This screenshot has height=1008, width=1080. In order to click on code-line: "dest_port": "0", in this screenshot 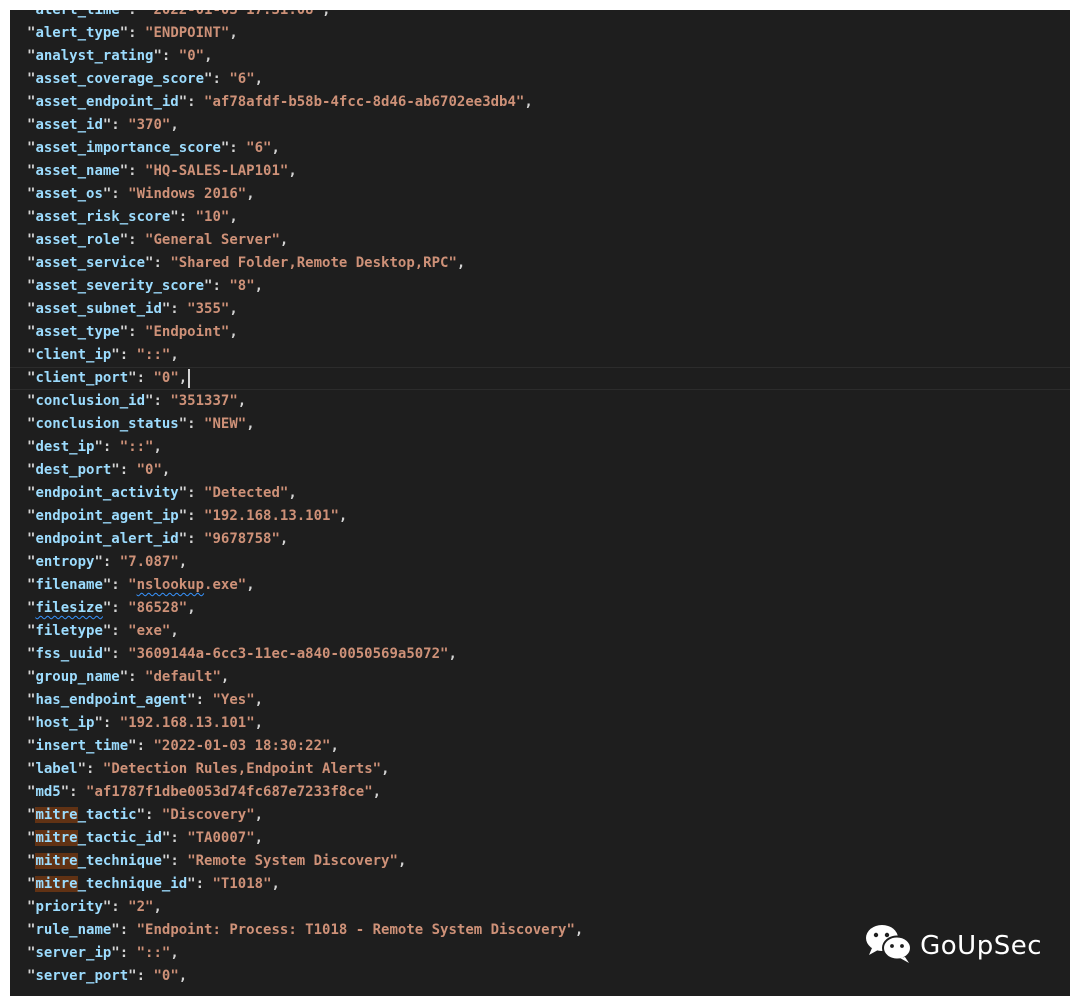, I will do `click(547, 470)`.